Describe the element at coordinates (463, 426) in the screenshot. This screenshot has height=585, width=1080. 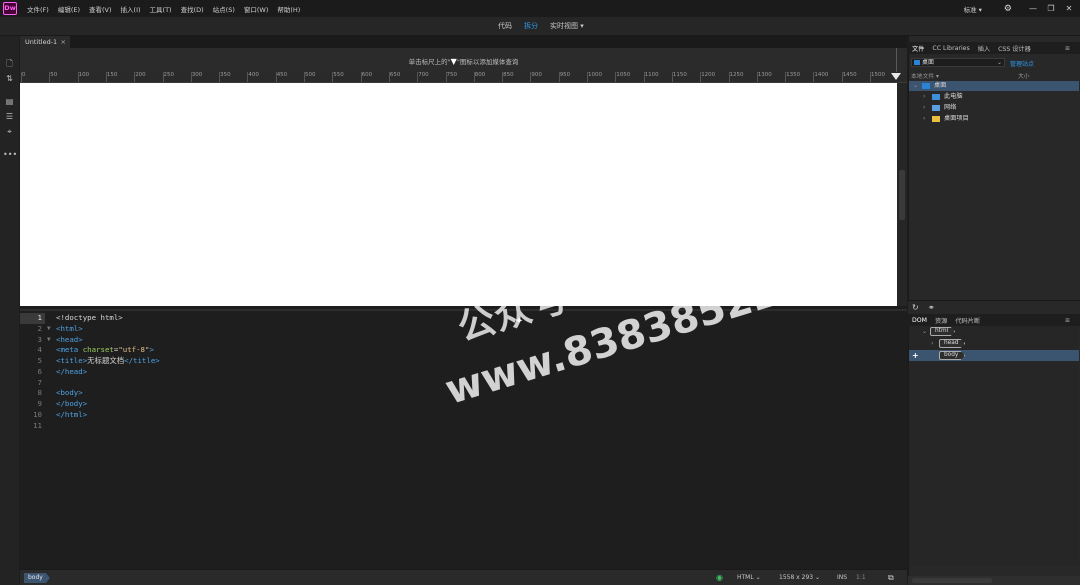
I see `code-line: 11` at that location.